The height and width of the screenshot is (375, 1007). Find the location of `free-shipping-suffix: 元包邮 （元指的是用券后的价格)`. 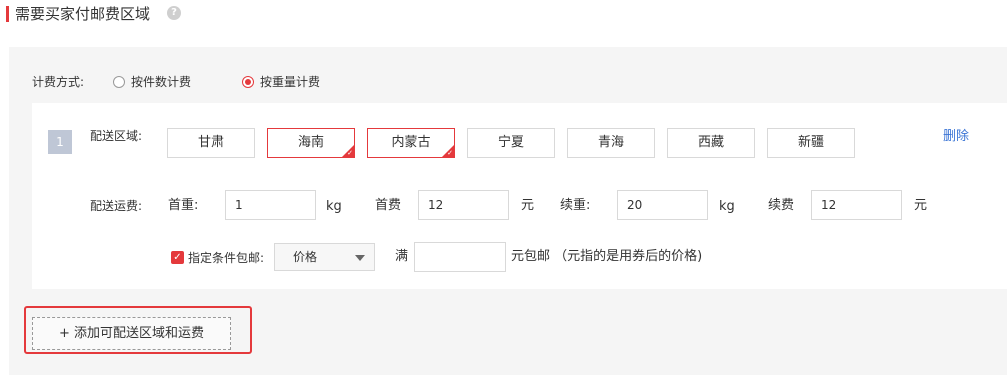

free-shipping-suffix: 元包邮 （元指的是用券后的价格) is located at coordinates (607, 256).